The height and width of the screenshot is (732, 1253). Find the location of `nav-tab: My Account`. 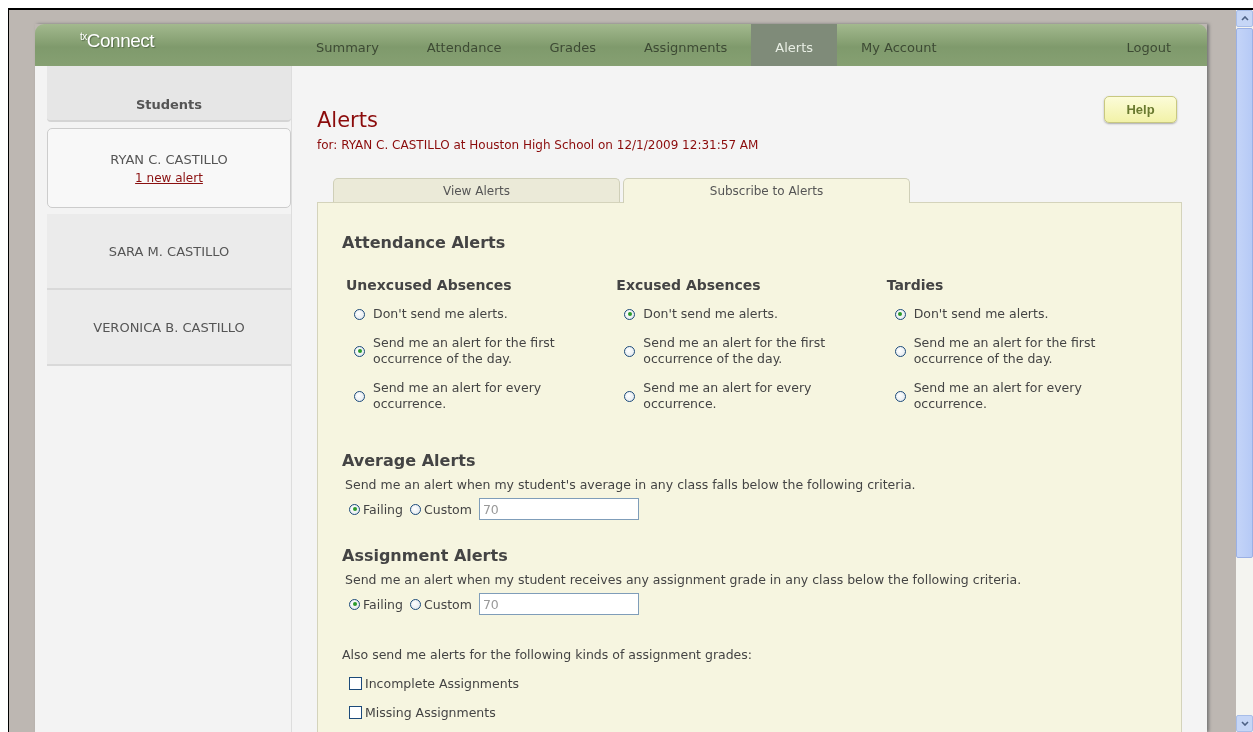

nav-tab: My Account is located at coordinates (899, 45).